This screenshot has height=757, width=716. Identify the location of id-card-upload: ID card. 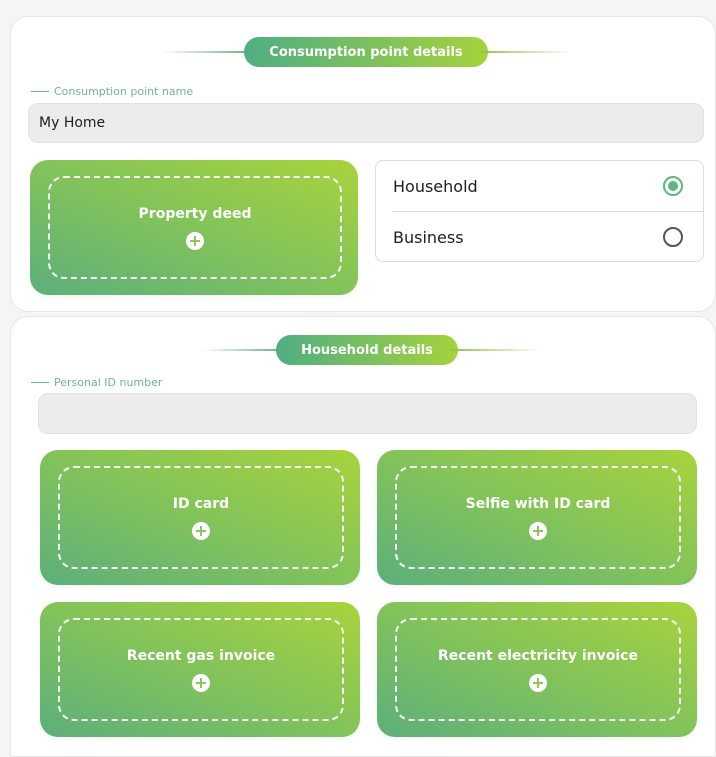
(200, 517).